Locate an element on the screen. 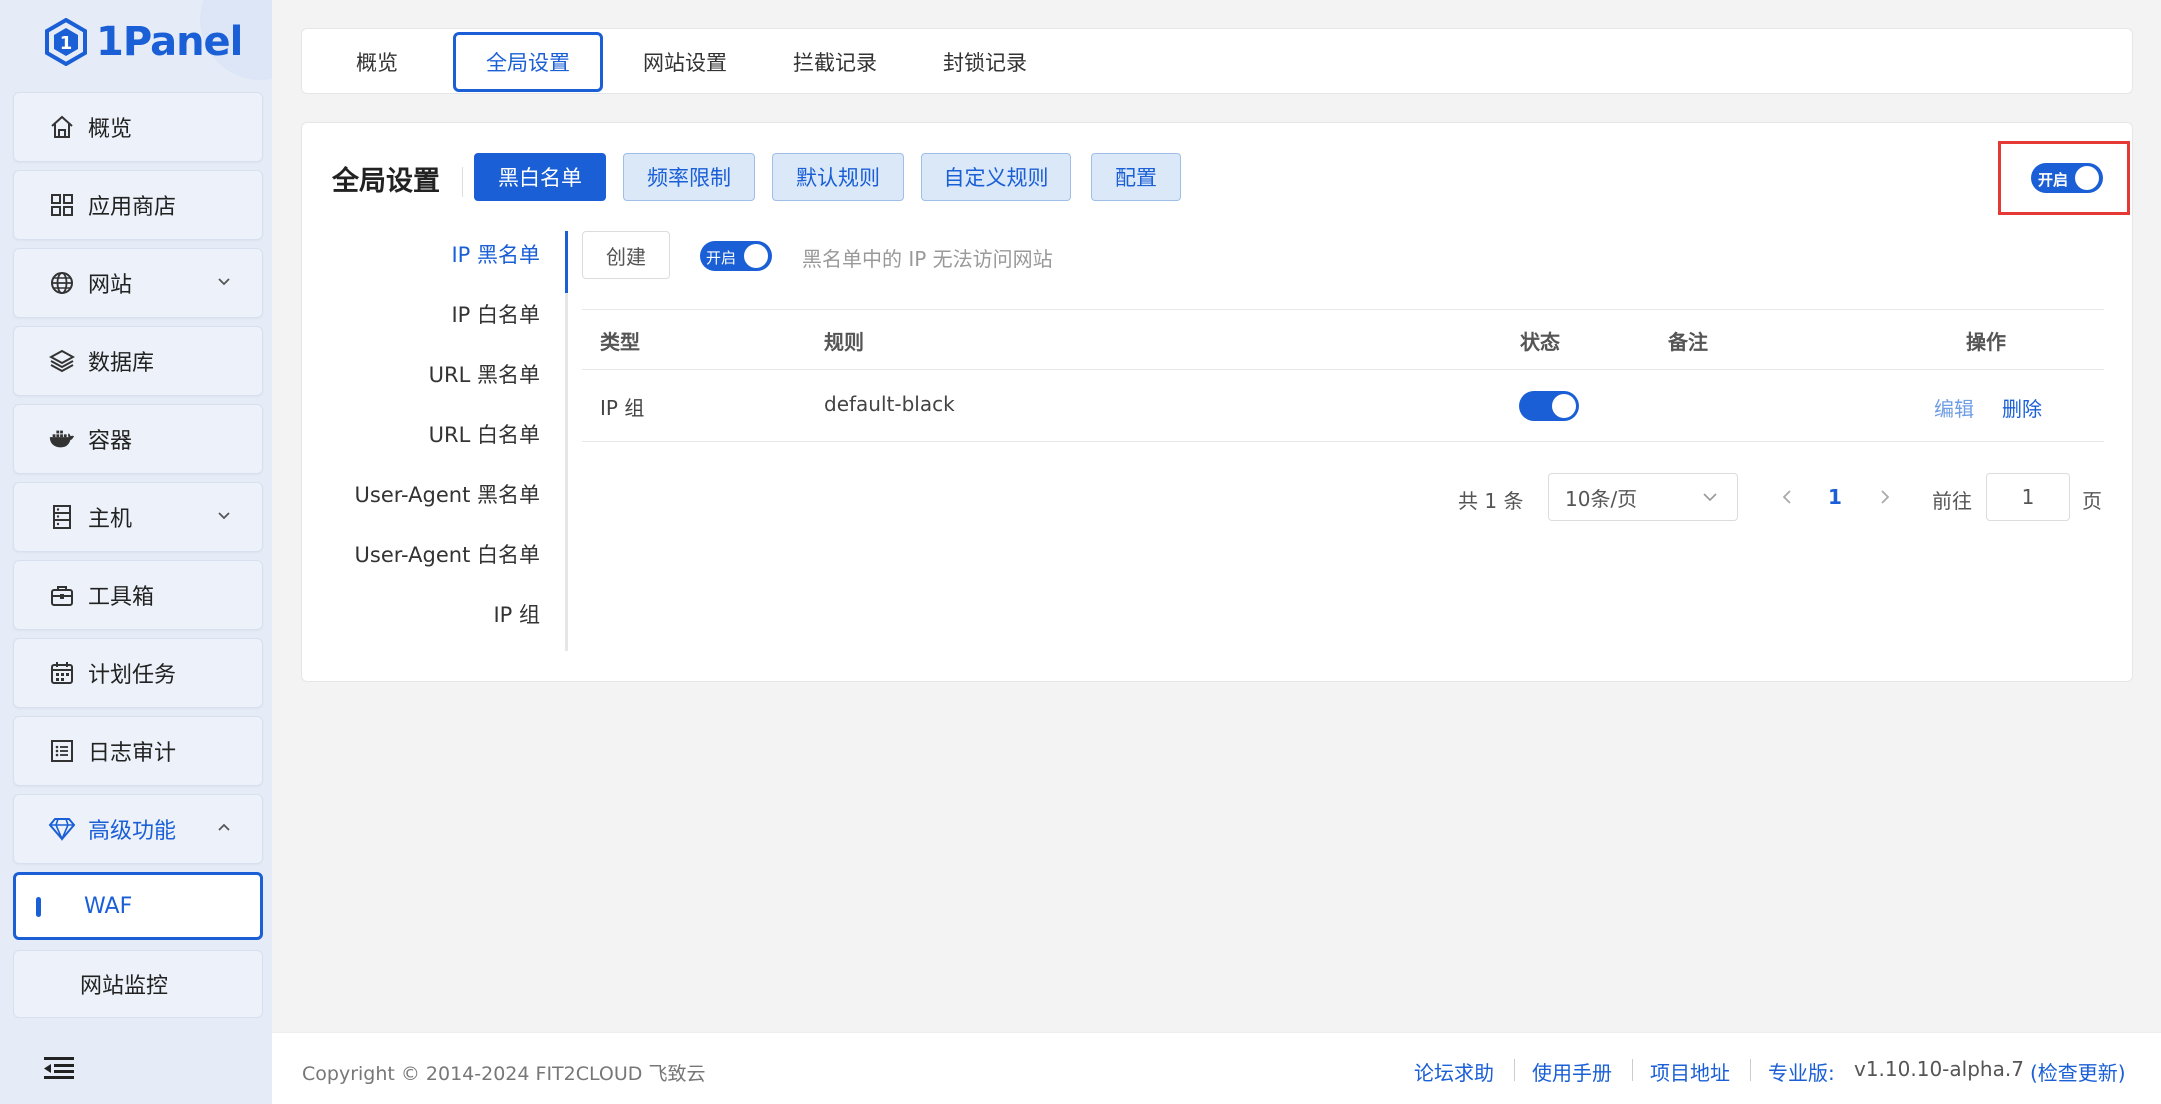 This screenshot has height=1104, width=2161. logo: 1 1Panel is located at coordinates (143, 42).